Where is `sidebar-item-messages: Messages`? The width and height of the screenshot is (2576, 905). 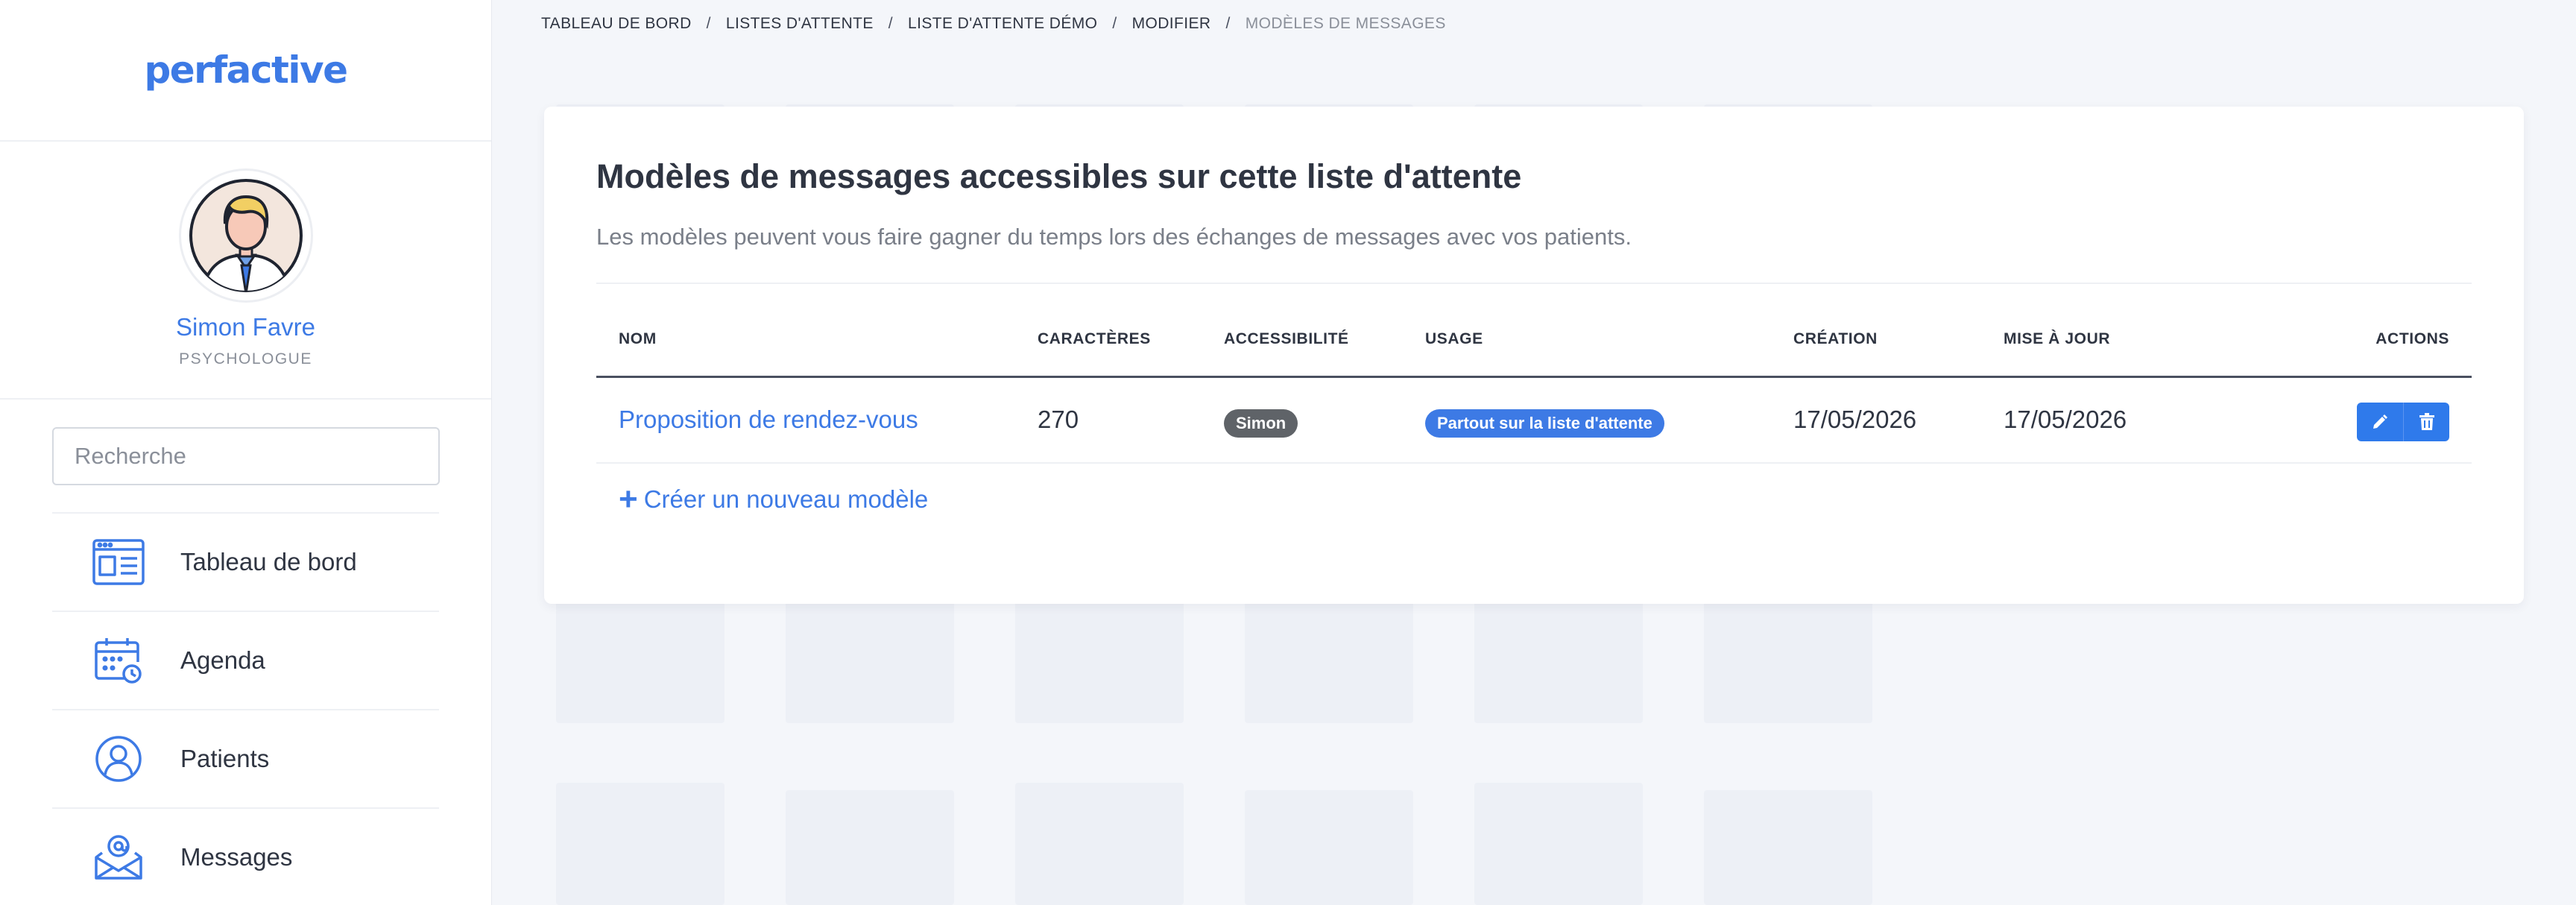 sidebar-item-messages: Messages is located at coordinates (245, 857).